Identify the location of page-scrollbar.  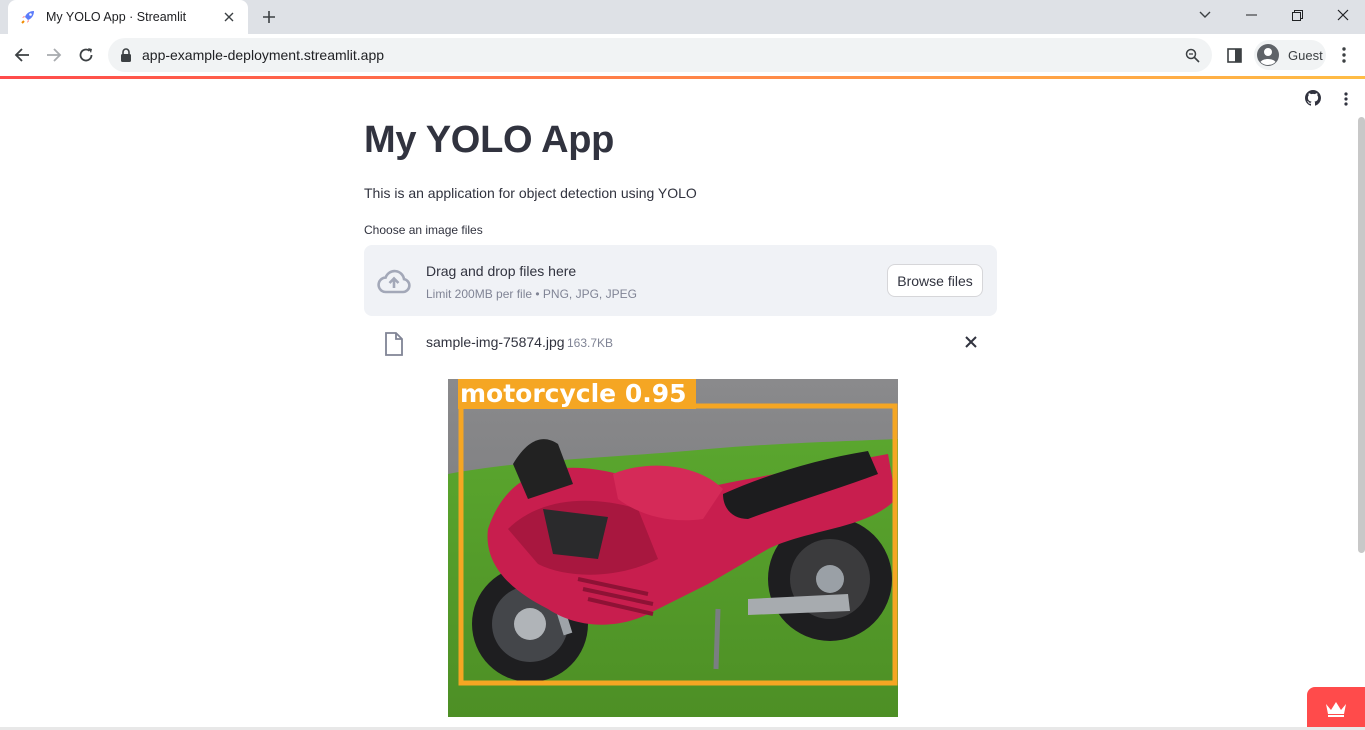
(1361, 335).